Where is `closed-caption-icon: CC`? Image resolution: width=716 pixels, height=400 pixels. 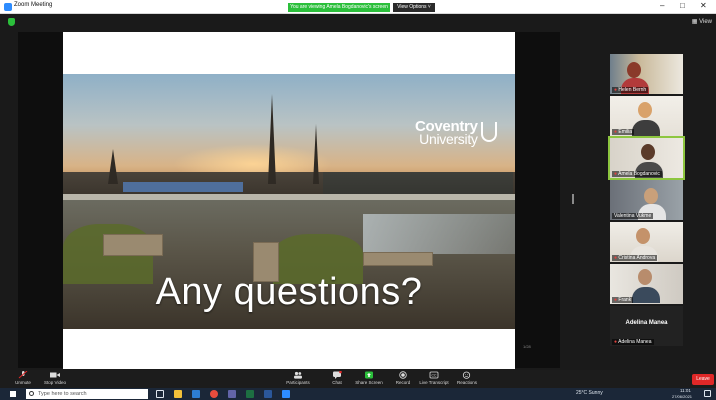 closed-caption-icon: CC is located at coordinates (434, 375).